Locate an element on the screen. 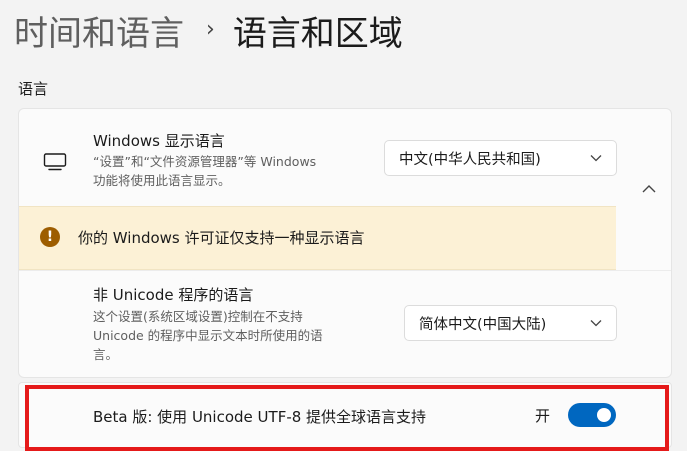 The width and height of the screenshot is (687, 451). warning-icon: ! is located at coordinates (50, 237).